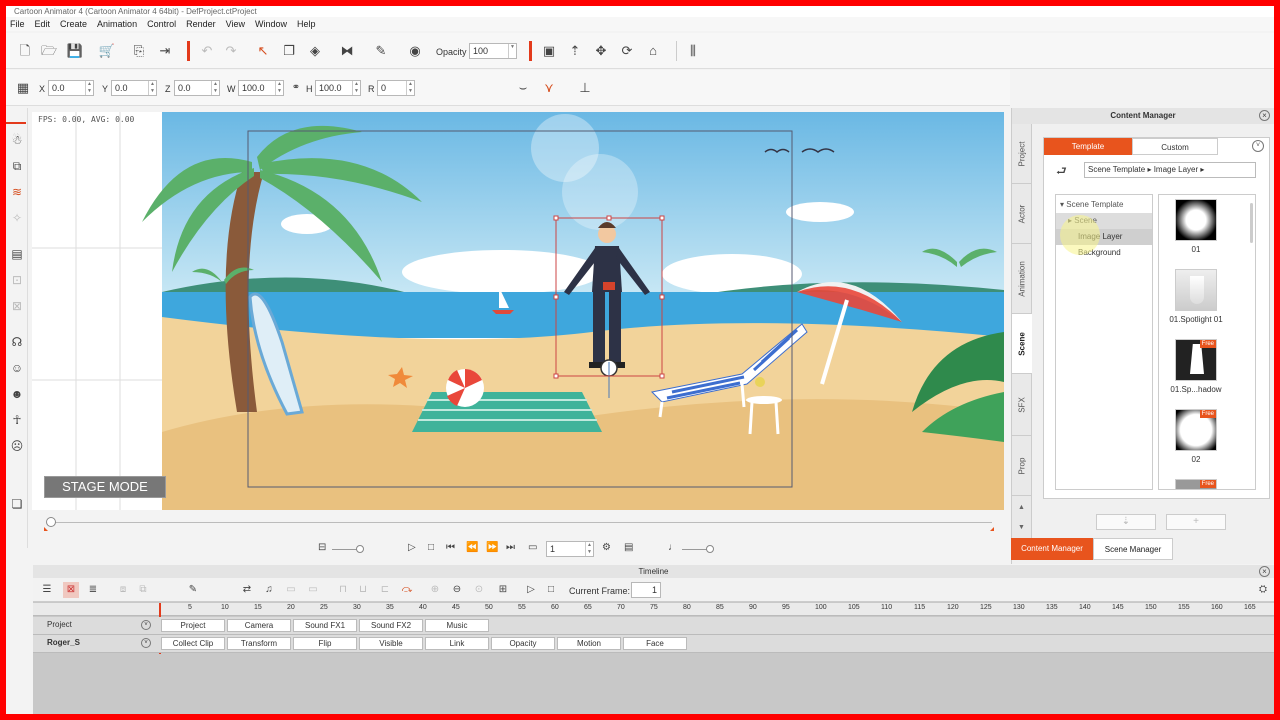 The width and height of the screenshot is (1280, 720). I want to click on stop-icon: □, so click(431, 547).